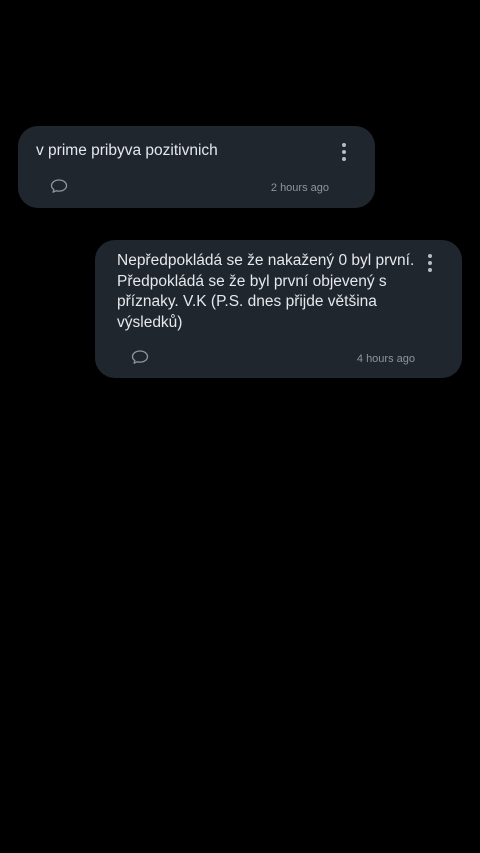 The height and width of the screenshot is (853, 480). Describe the element at coordinates (196, 167) in the screenshot. I see `comment-card: v prime pribyva pozitivnich 2 hours ago` at that location.